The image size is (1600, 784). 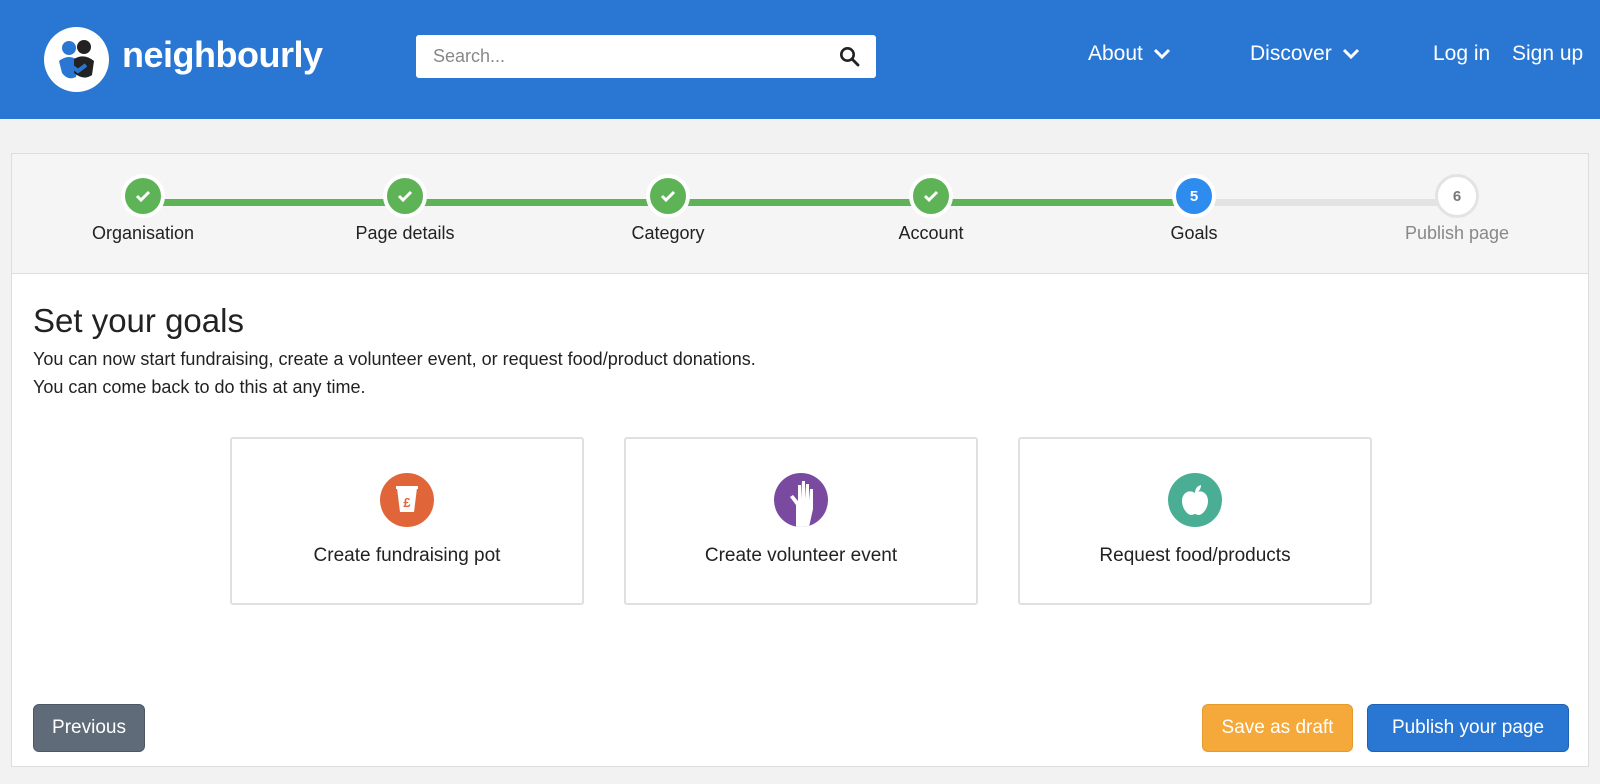 What do you see at coordinates (143, 233) in the screenshot?
I see `step-label: Organisation` at bounding box center [143, 233].